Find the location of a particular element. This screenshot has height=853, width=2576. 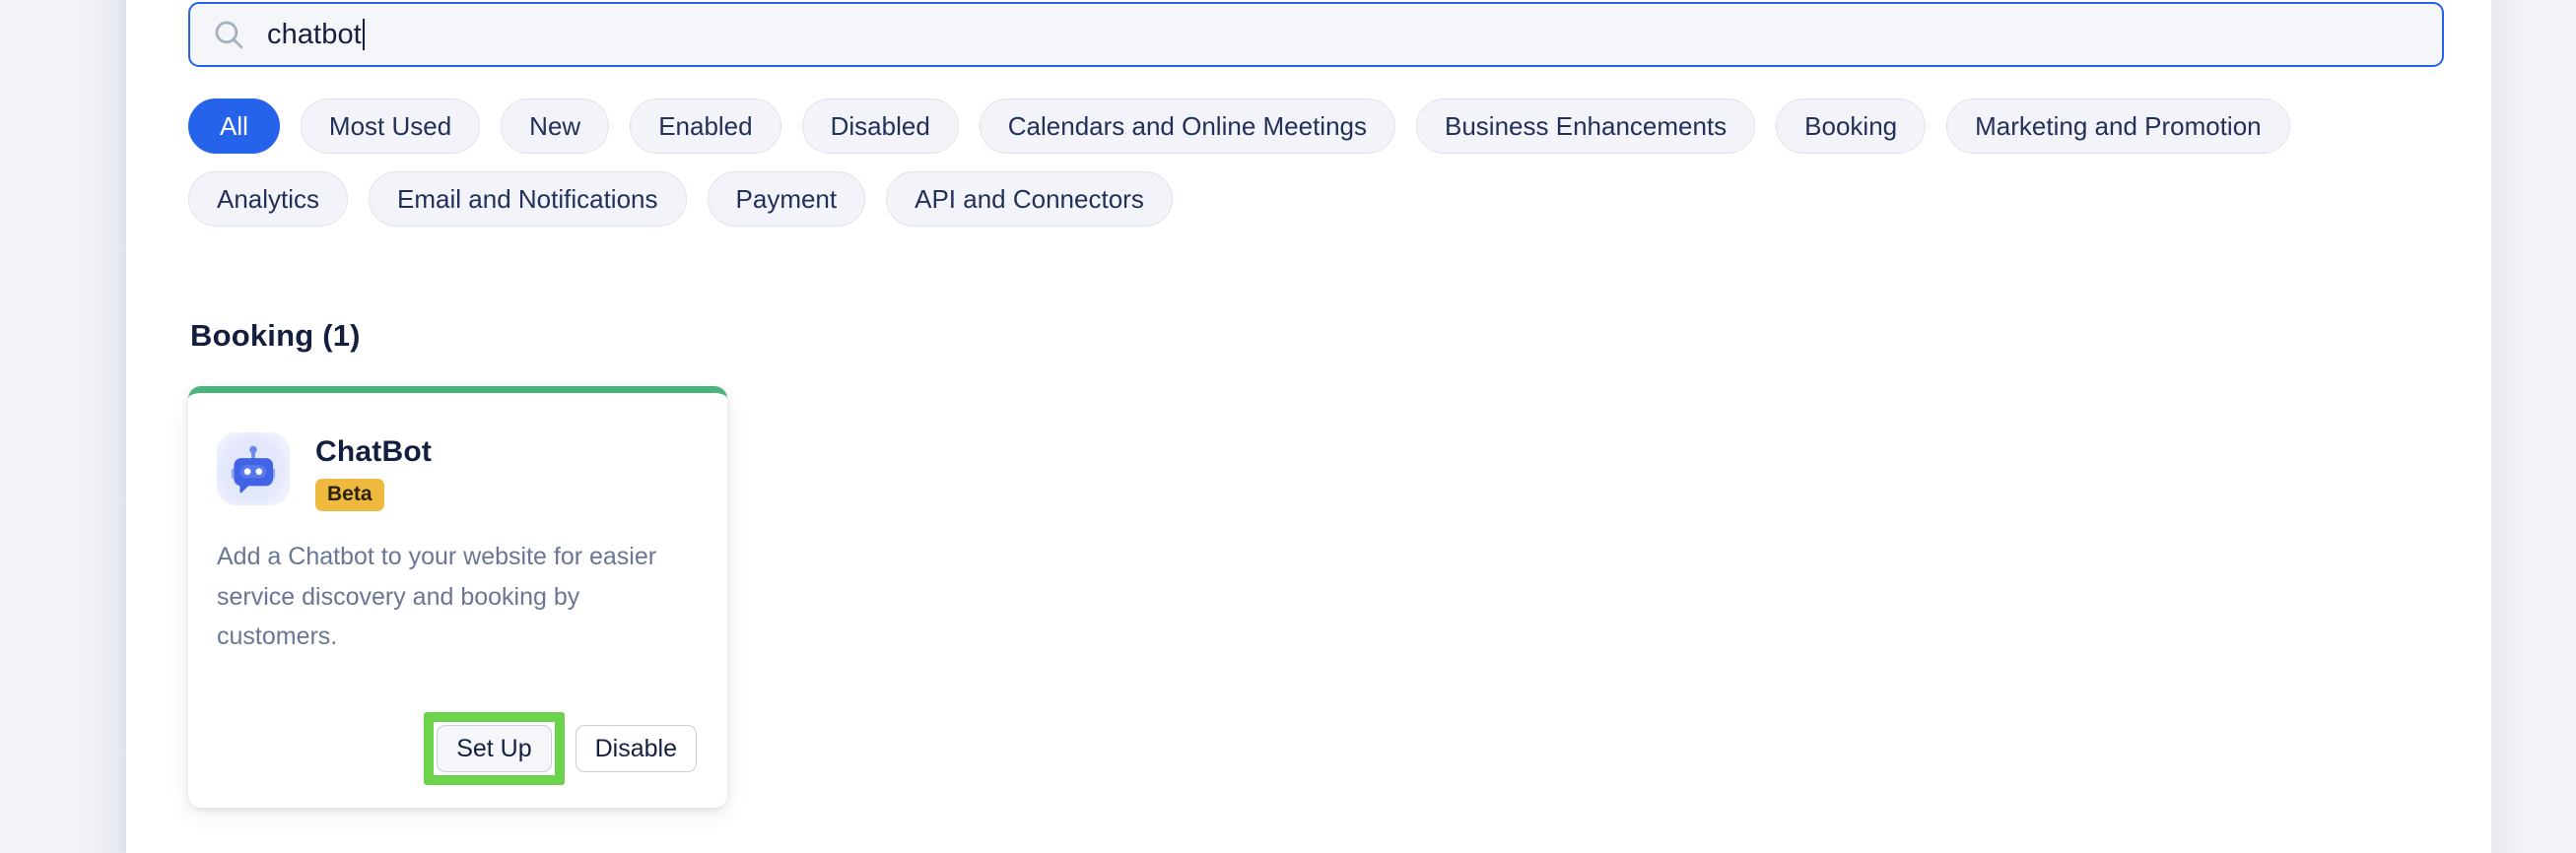

filter-chip-all: All is located at coordinates (234, 126).